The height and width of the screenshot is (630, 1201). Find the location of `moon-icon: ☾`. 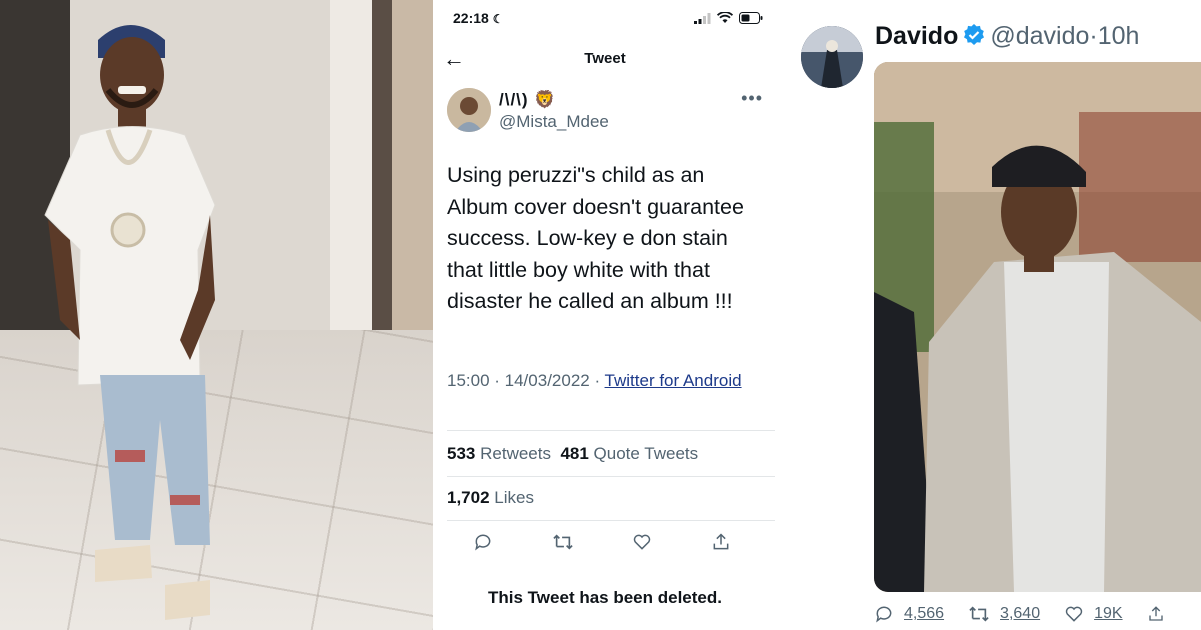

moon-icon: ☾ is located at coordinates (498, 19).